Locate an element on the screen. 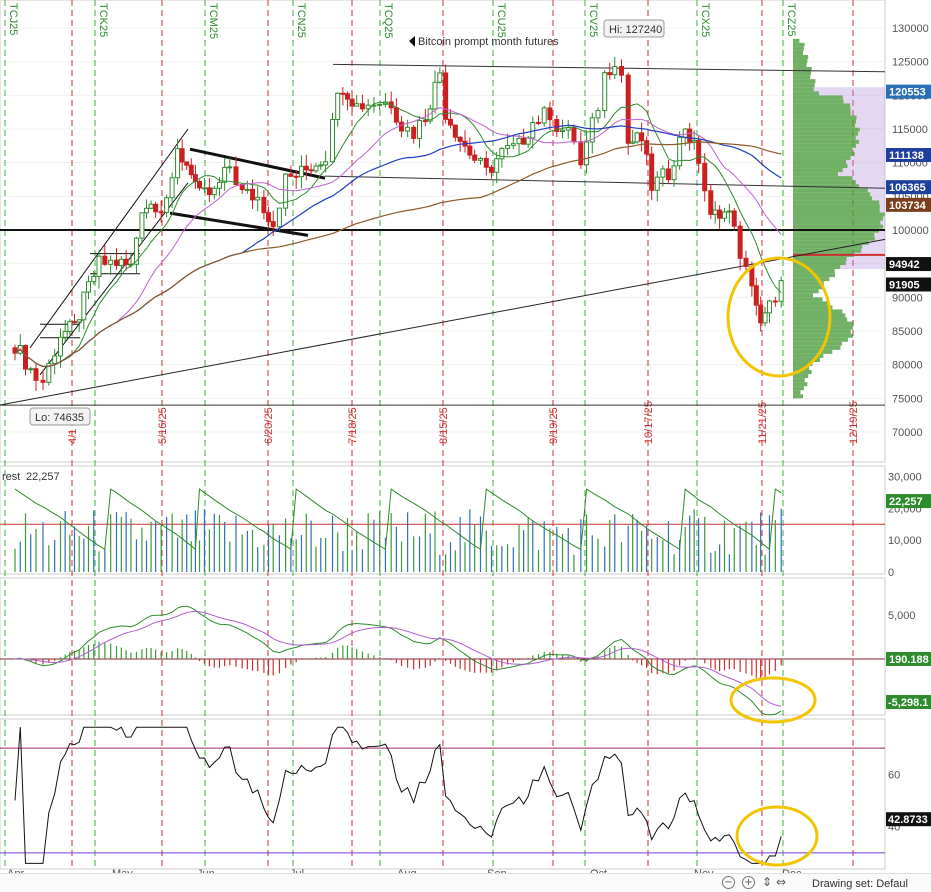  cycle-date-label: 10/17/25 is located at coordinates (649, 422).